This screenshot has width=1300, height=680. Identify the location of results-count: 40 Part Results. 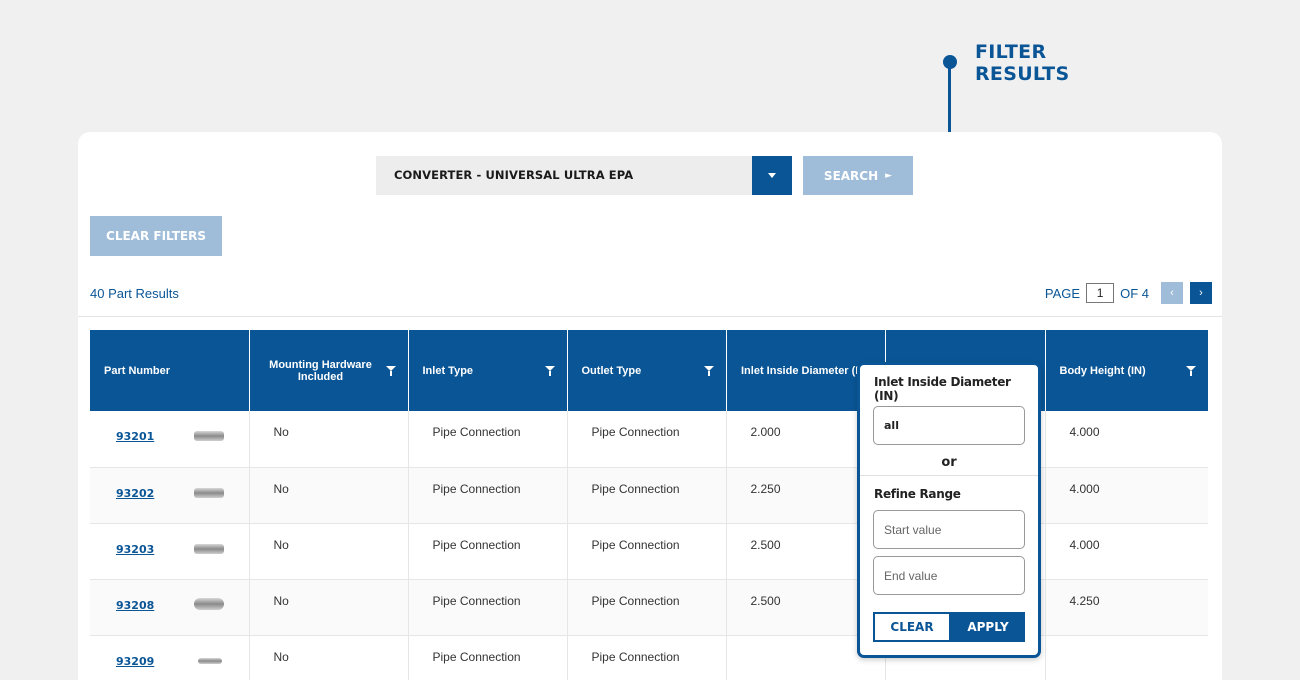
(134, 293).